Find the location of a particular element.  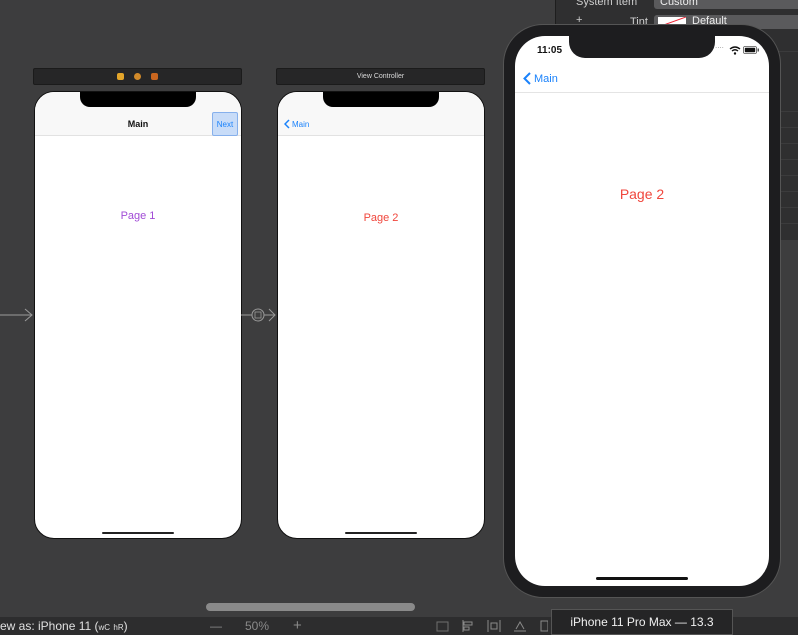

exit-icon is located at coordinates (154, 76).